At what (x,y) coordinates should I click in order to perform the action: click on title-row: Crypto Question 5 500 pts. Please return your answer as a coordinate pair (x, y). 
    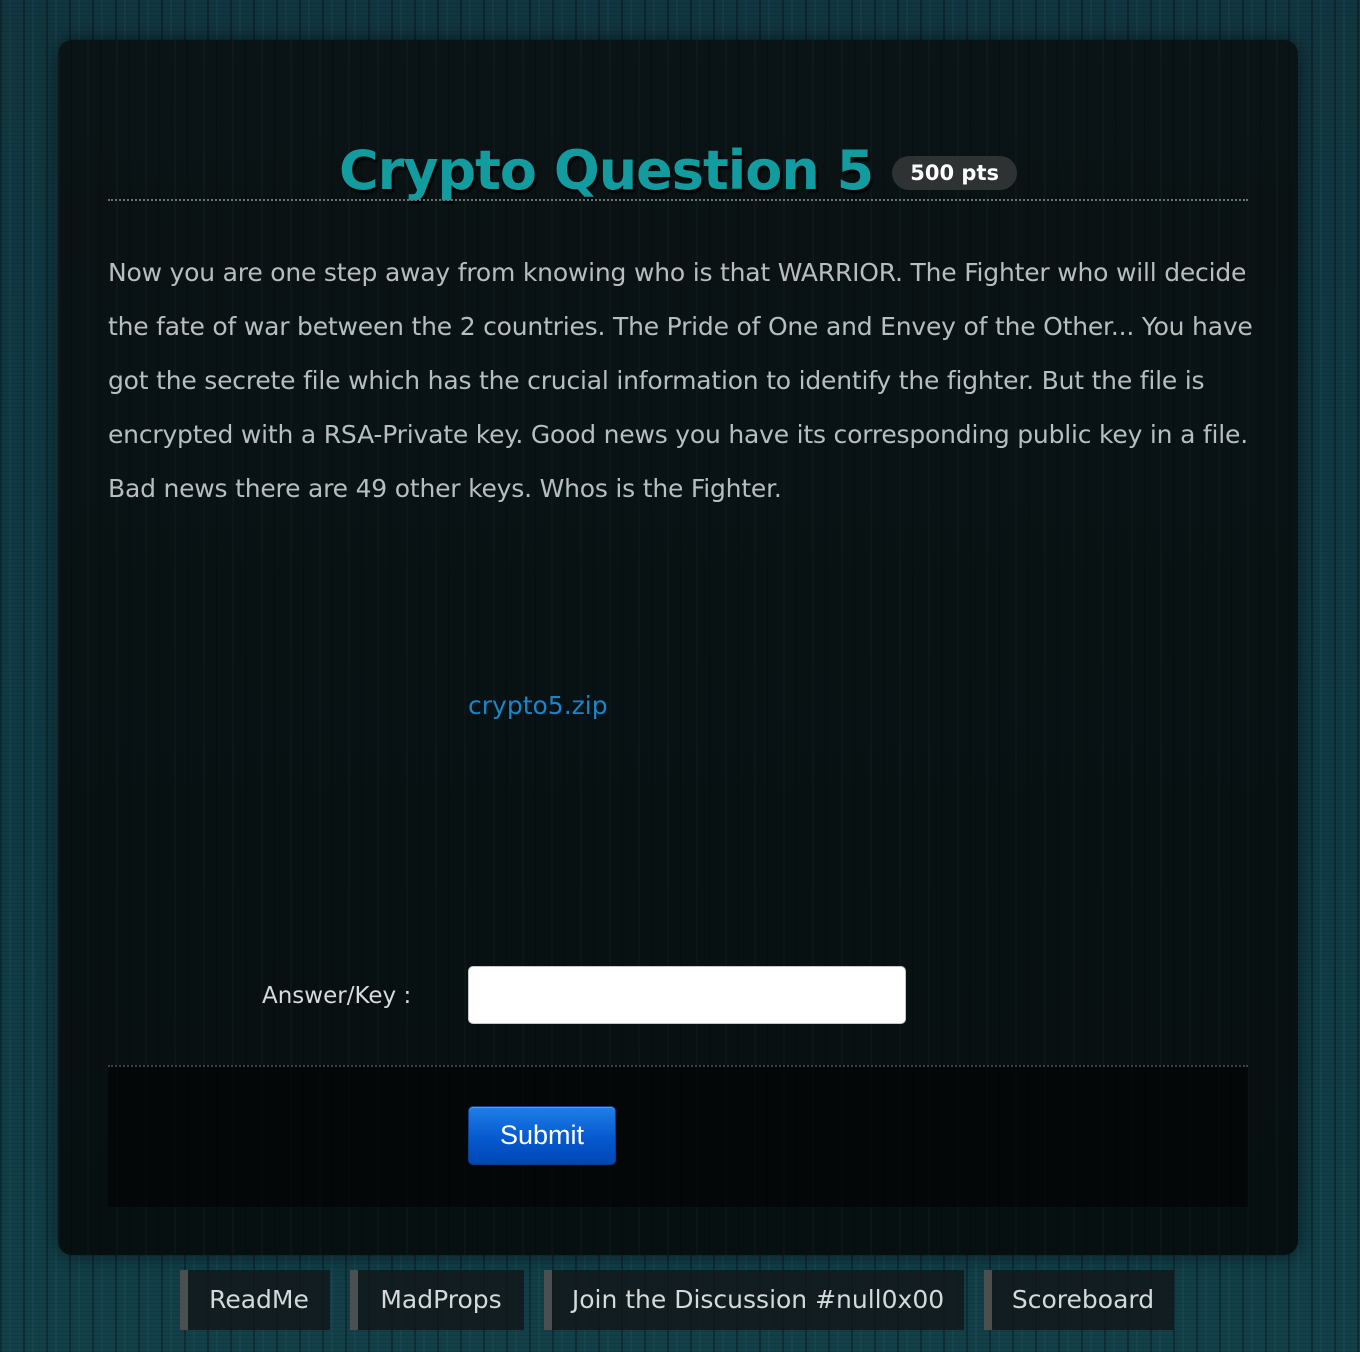
    Looking at the image, I should click on (678, 172).